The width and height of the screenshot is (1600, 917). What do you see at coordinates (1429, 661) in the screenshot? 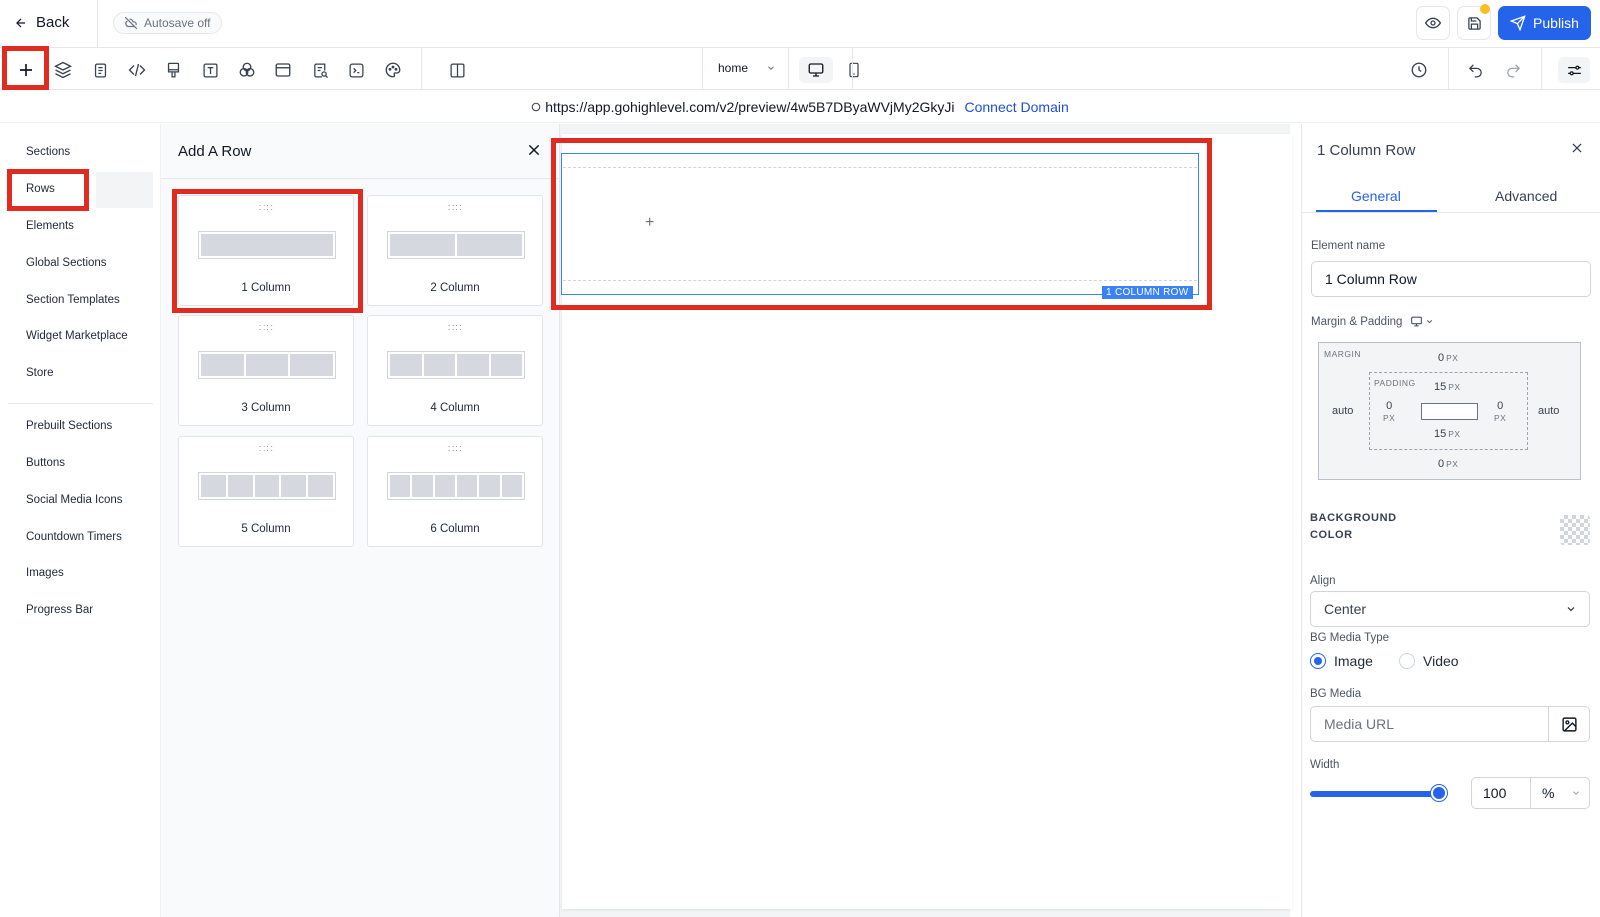
I see `radio-video: Video` at bounding box center [1429, 661].